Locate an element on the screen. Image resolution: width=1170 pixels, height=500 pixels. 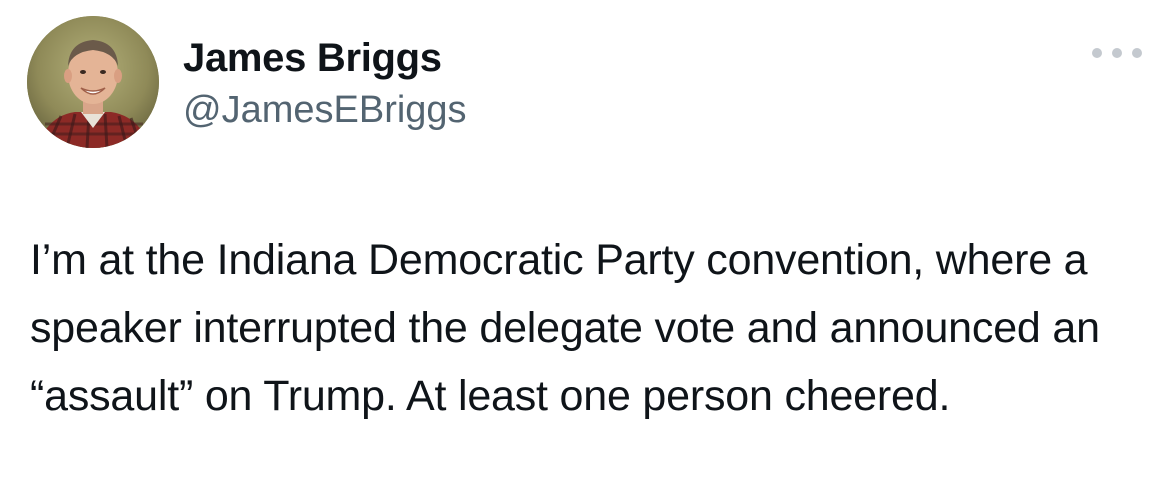
author-display-name: James Briggs is located at coordinates (325, 58).